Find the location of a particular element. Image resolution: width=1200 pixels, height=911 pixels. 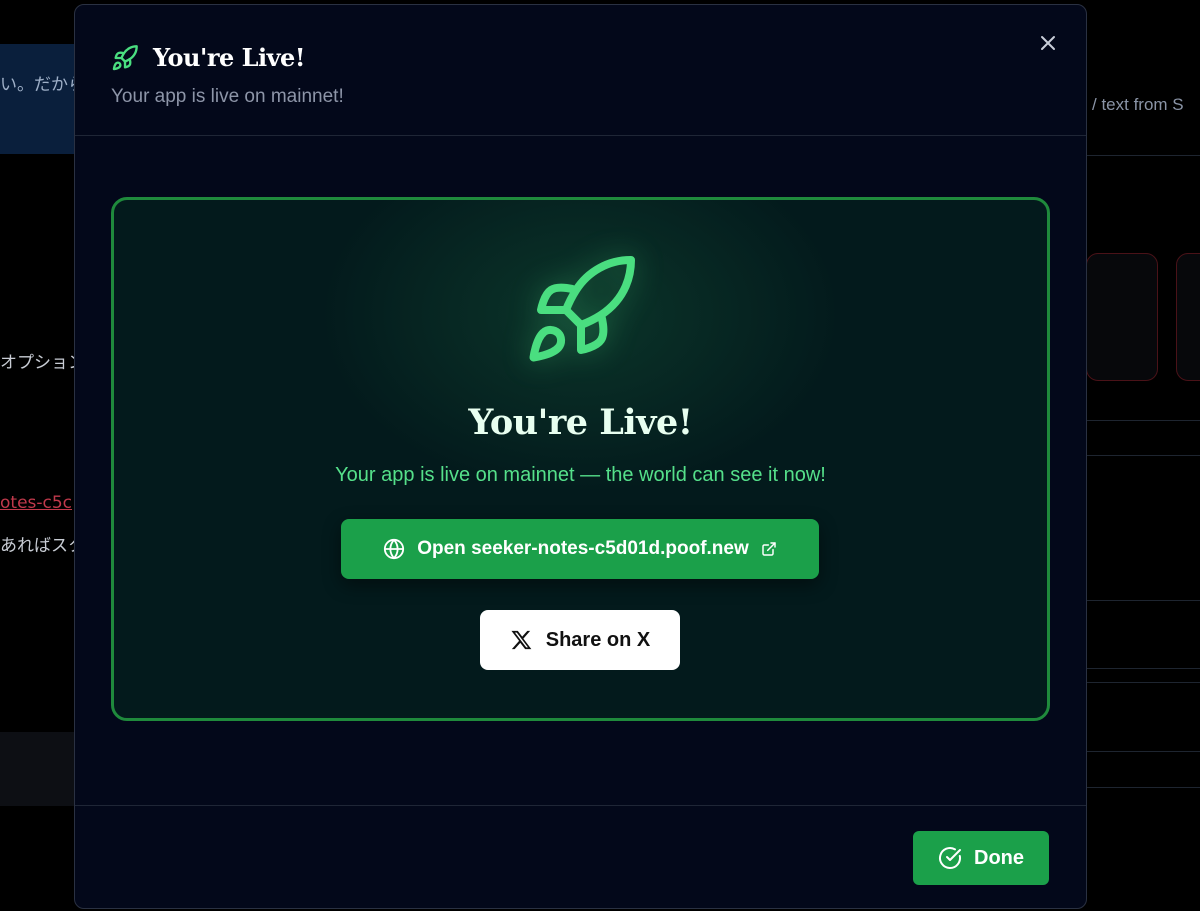

background-text-line: / text from S is located at coordinates (1138, 104).